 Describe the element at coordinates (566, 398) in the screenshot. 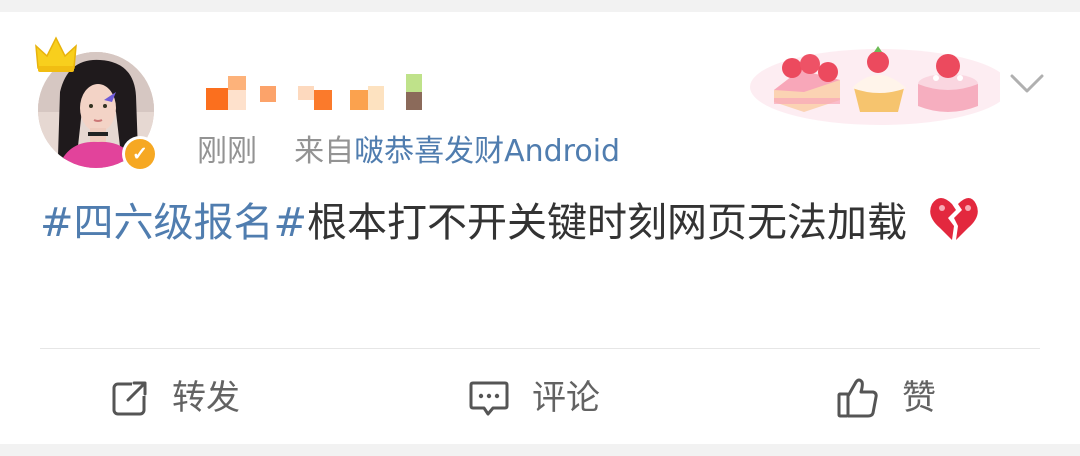

I see `comment-label: 评论` at that location.